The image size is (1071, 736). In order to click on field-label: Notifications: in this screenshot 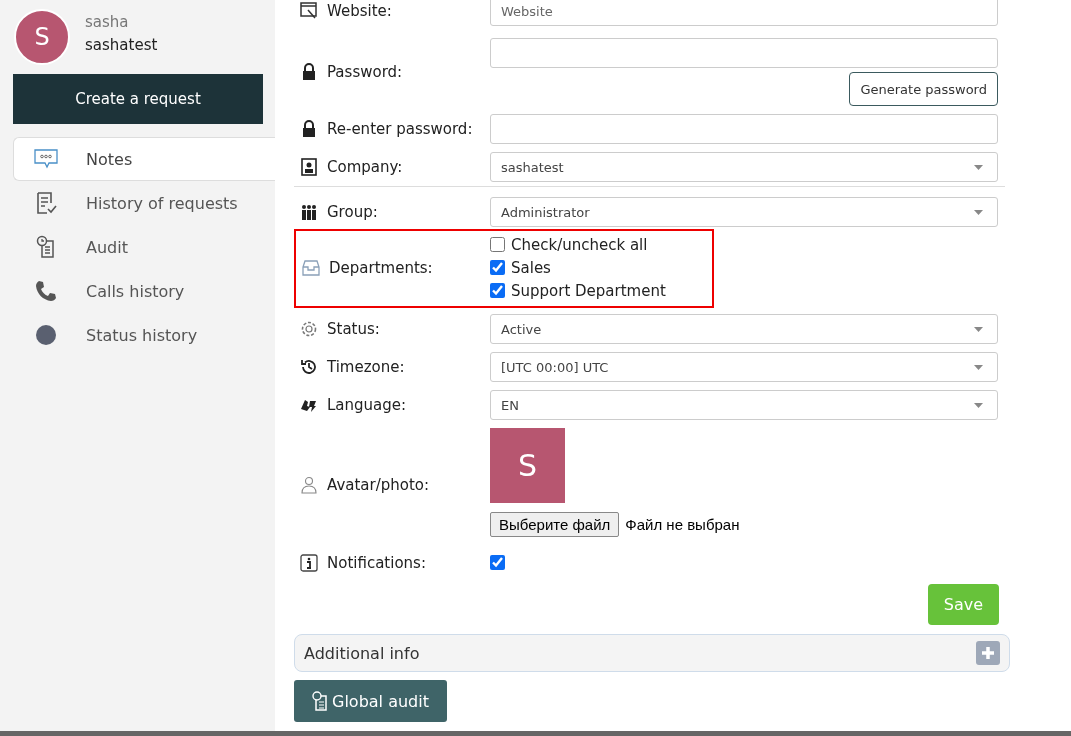, I will do `click(376, 562)`.